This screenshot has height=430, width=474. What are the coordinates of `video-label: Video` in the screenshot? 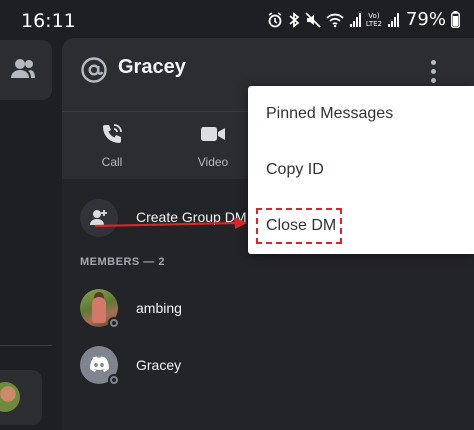 It's located at (213, 162).